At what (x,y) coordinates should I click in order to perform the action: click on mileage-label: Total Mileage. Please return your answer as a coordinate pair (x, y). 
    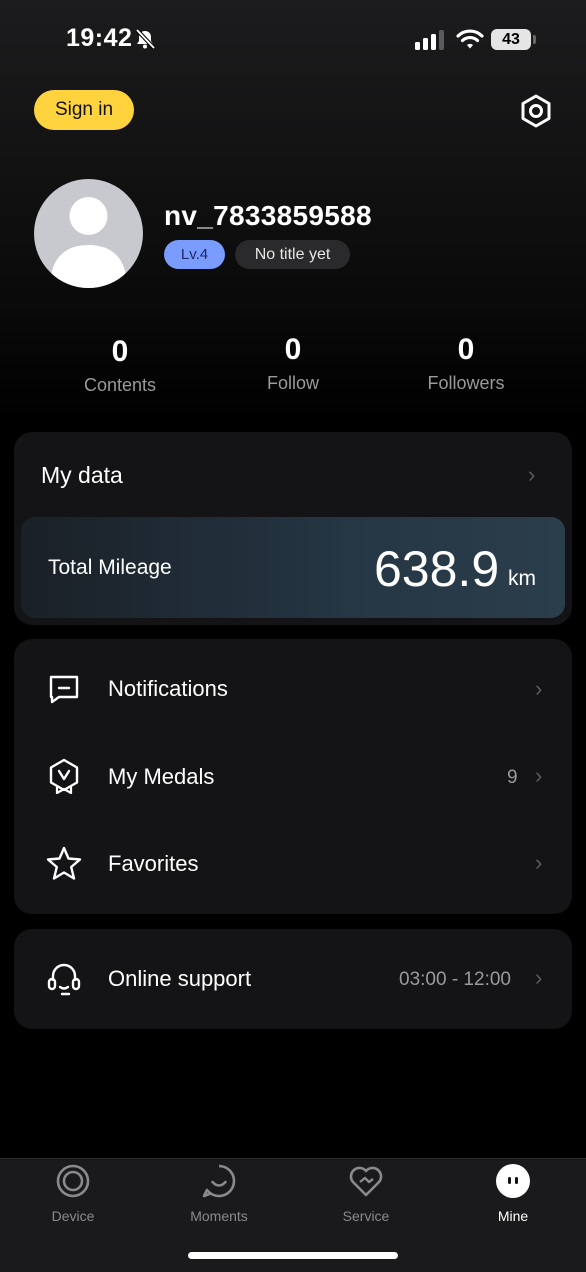
    Looking at the image, I should click on (110, 567).